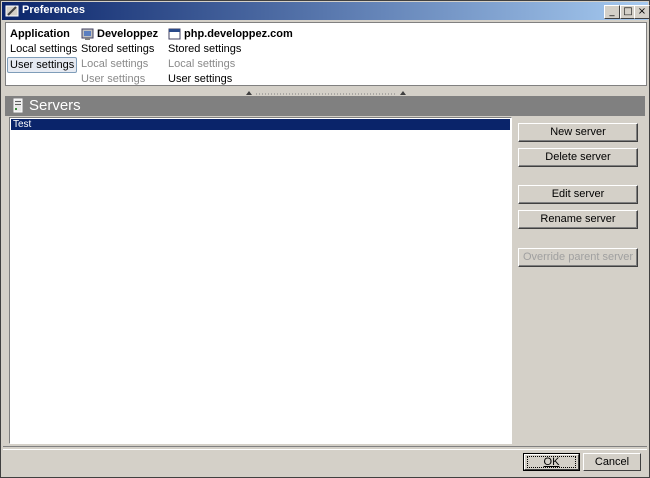 The image size is (650, 478). What do you see at coordinates (18, 105) in the screenshot?
I see `server-icon` at bounding box center [18, 105].